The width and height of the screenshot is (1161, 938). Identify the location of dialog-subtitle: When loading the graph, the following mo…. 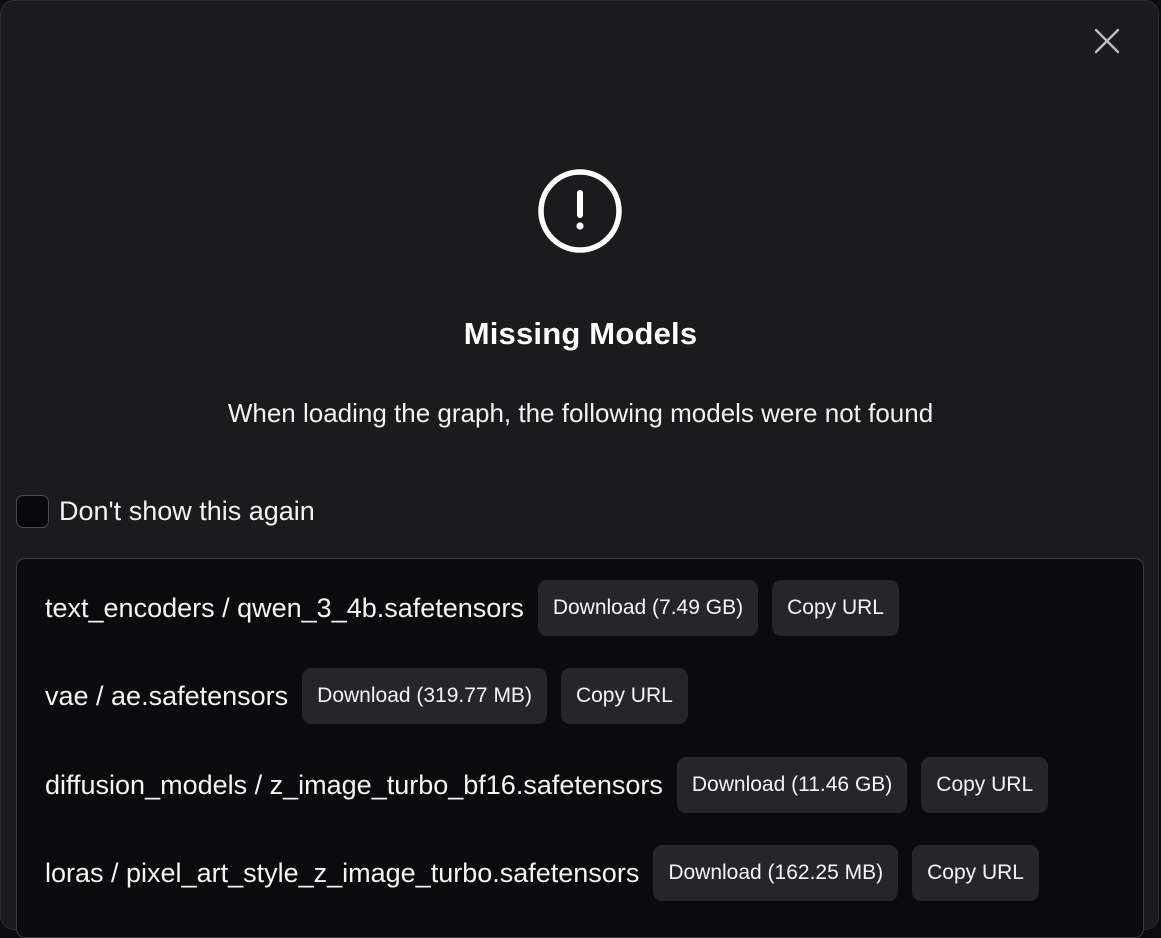
(580, 413).